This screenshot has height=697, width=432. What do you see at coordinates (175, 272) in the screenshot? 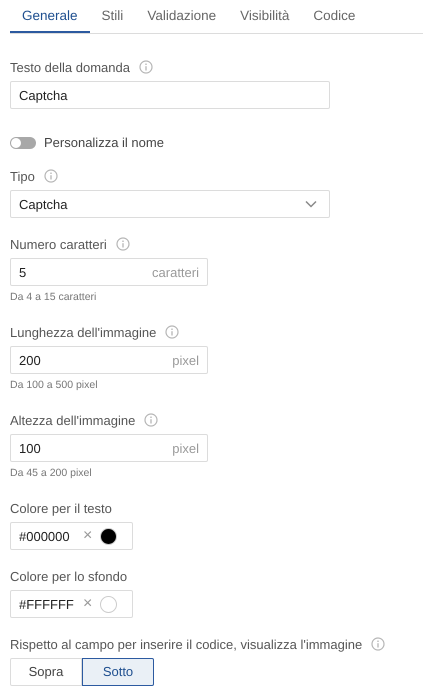
I see `unit-label: caratteri` at bounding box center [175, 272].